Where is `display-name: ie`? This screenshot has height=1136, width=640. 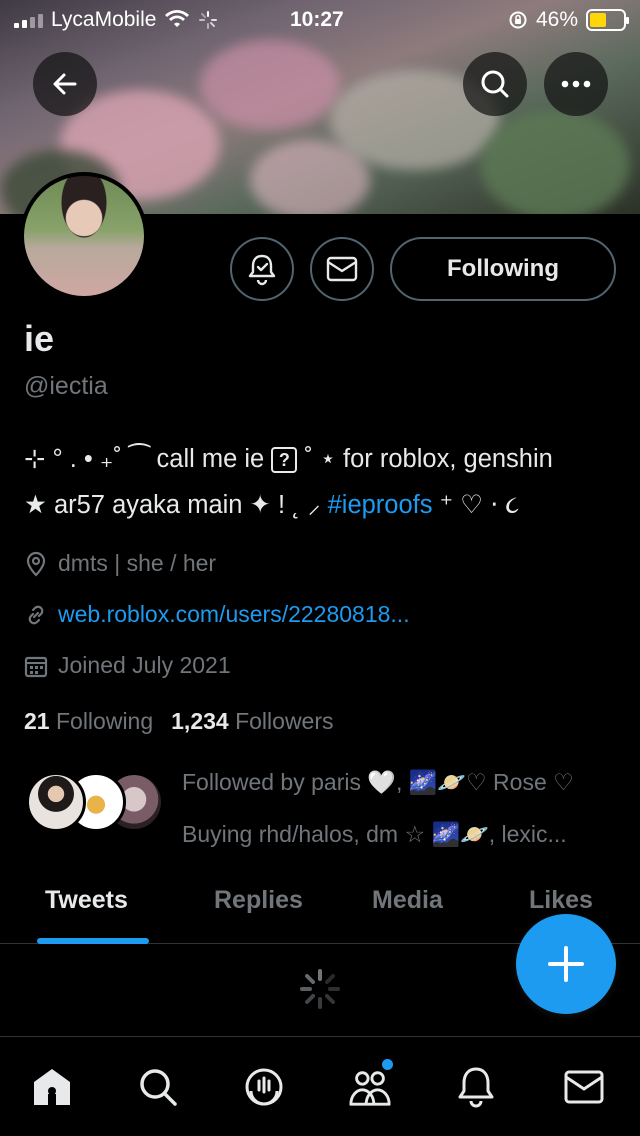
display-name: ie is located at coordinates (39, 338).